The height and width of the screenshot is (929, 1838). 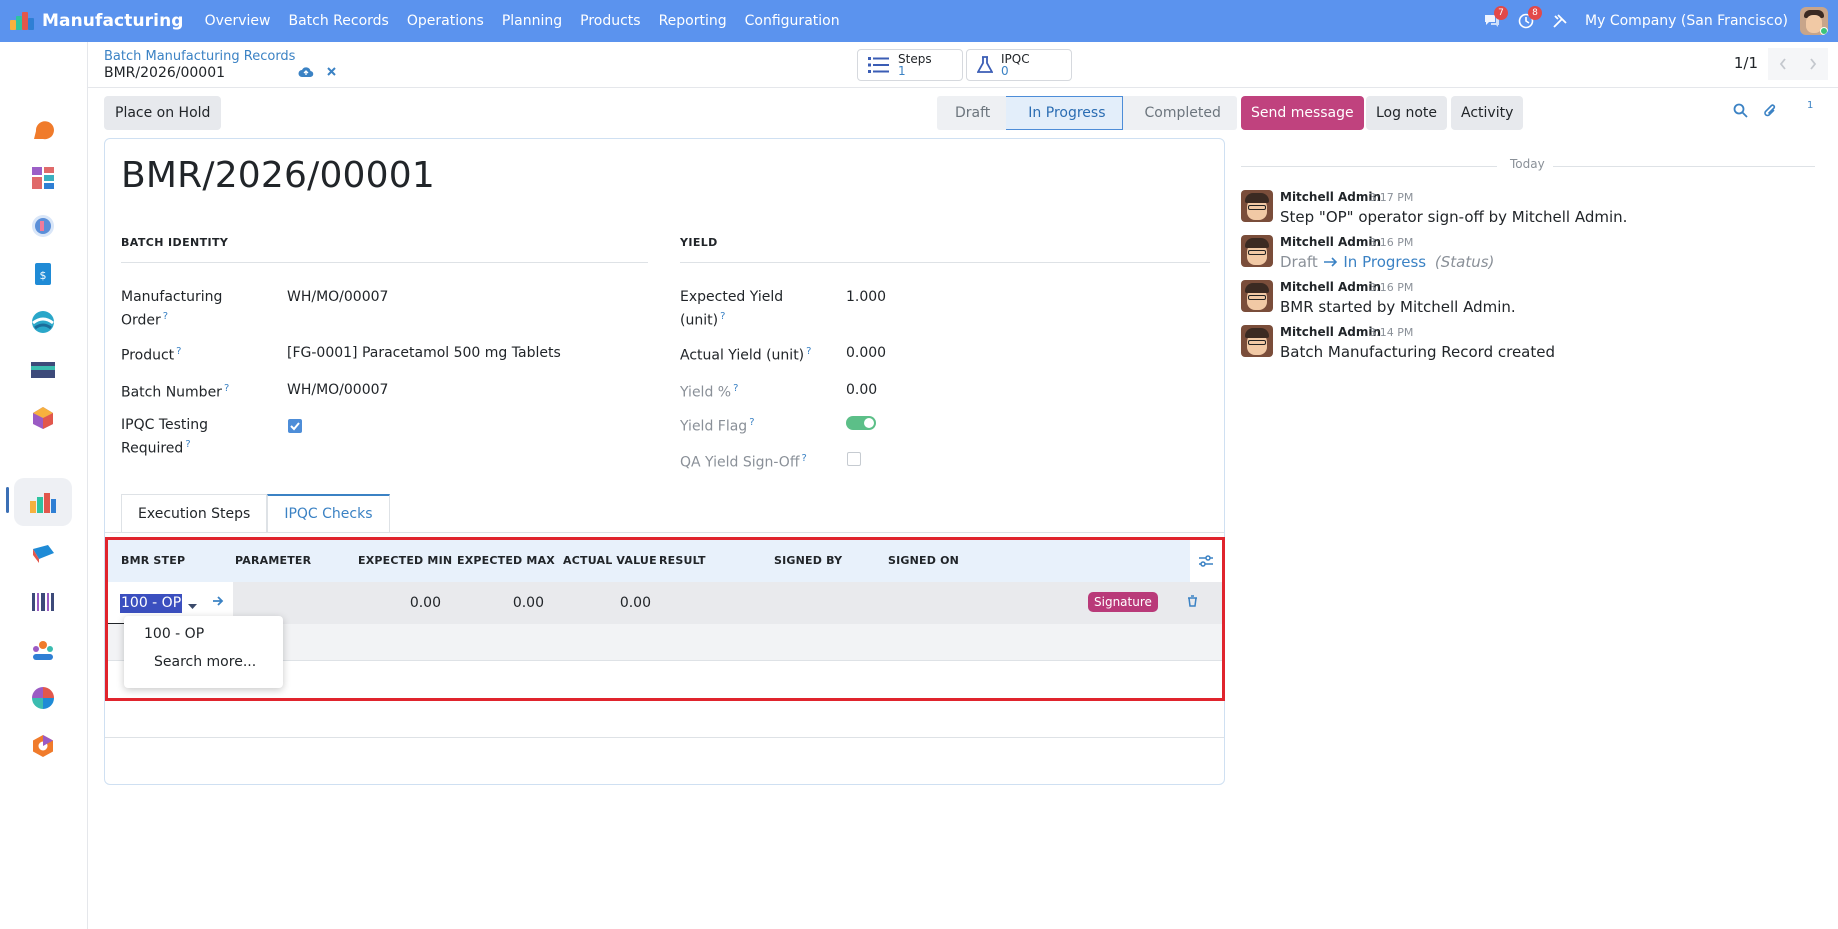 I want to click on bmr-step-selected-text: 100 - OP, so click(x=151, y=603).